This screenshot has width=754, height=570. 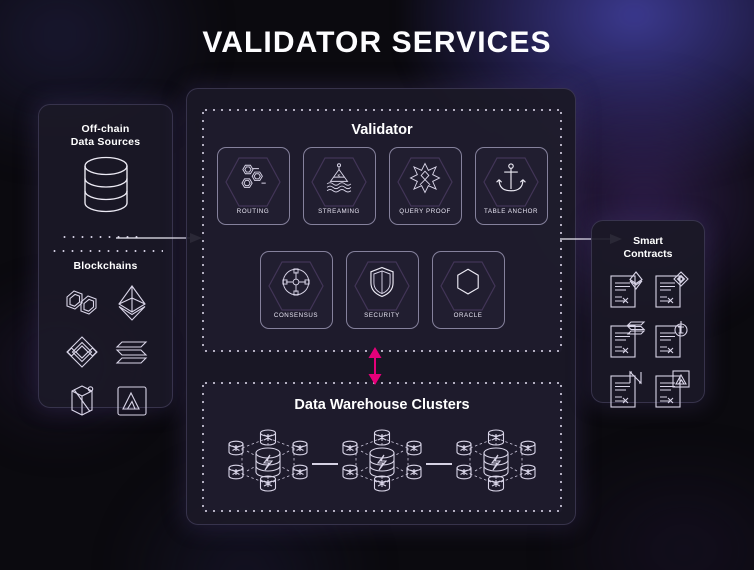 I want to click on blockchains-title: Blockchains, so click(x=105, y=266).